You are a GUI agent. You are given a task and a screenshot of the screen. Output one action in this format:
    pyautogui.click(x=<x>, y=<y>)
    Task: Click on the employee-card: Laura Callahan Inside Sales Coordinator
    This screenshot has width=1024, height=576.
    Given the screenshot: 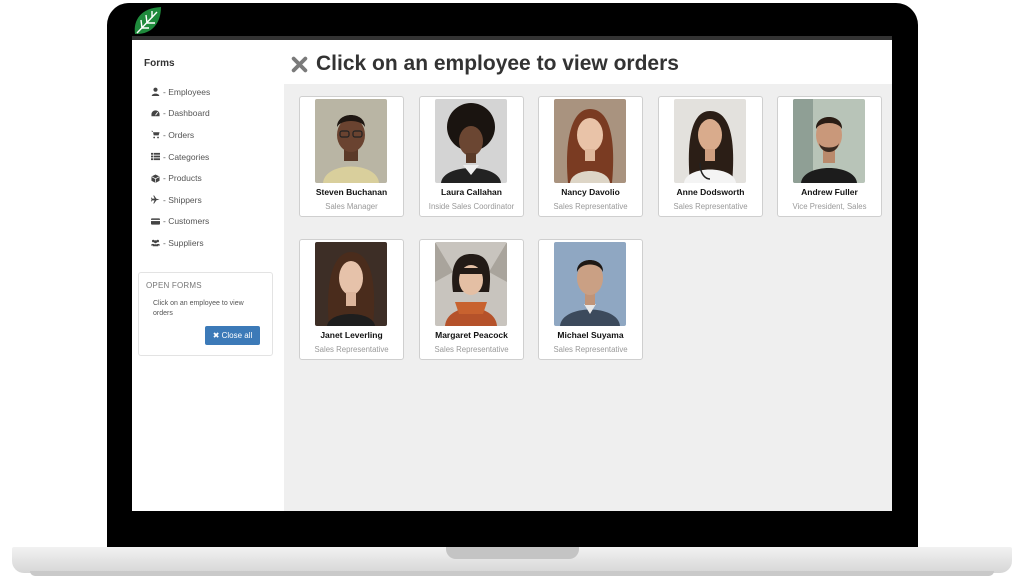 What is the action you would take?
    pyautogui.click(x=471, y=156)
    